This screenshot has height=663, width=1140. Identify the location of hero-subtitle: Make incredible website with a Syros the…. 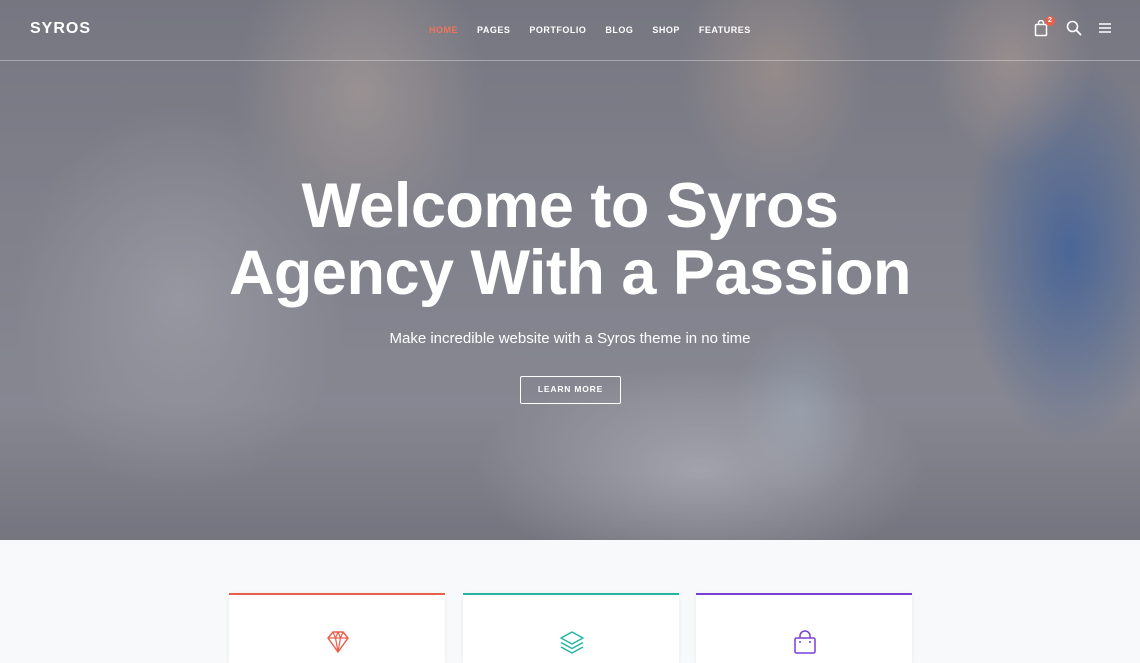
(570, 338).